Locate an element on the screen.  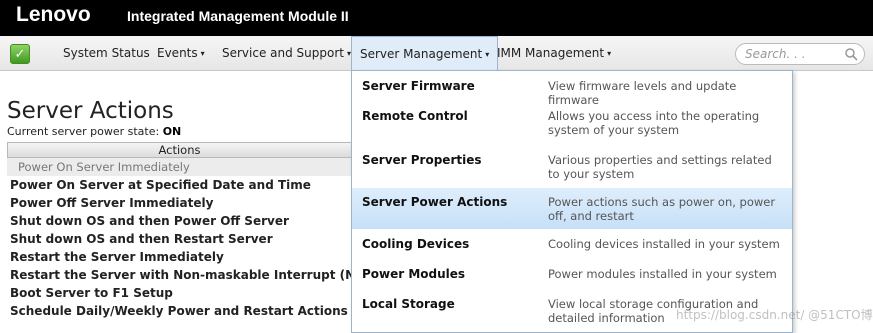
action-power-off-now: Power Off Server Immediately is located at coordinates (179, 203).